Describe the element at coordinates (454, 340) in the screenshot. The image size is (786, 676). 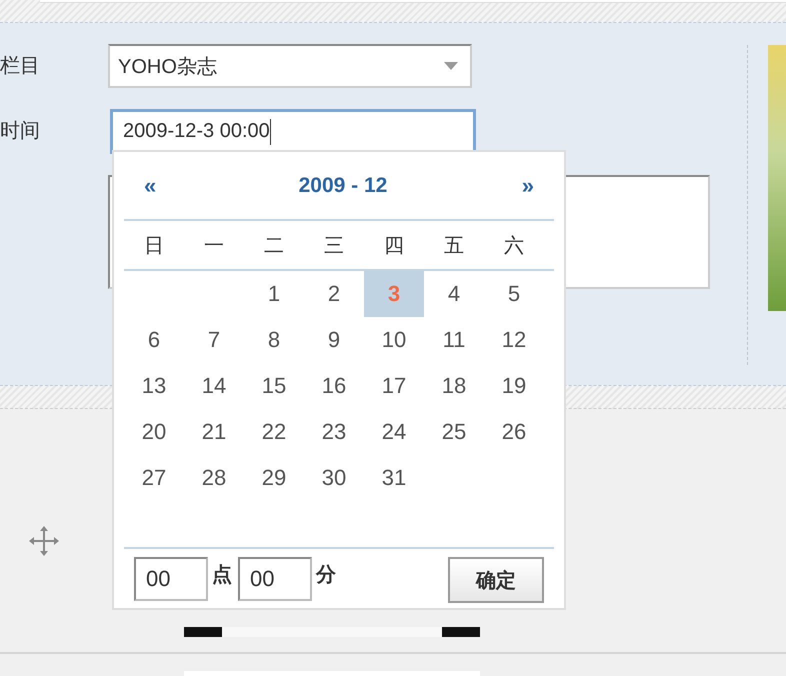
I see `calendar-day: 11` at that location.